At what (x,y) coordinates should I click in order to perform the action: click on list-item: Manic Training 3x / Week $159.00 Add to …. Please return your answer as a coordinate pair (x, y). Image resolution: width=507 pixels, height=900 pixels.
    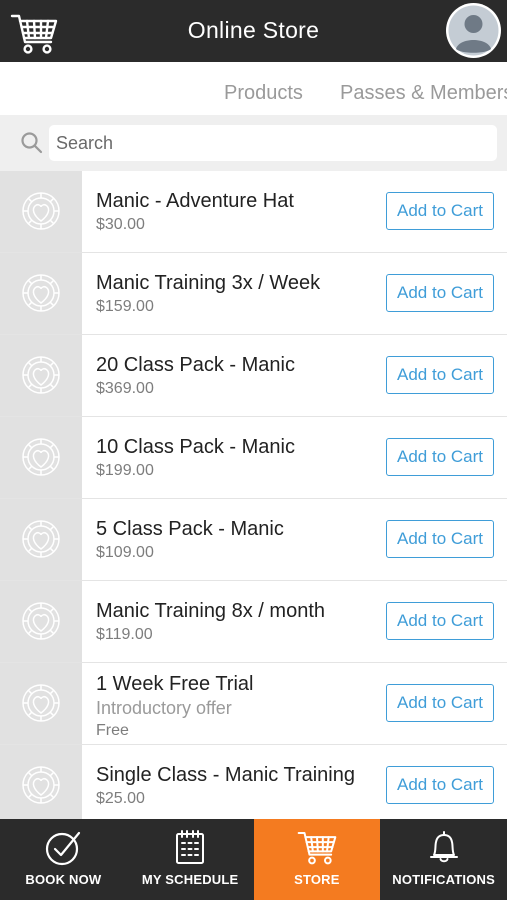
    Looking at the image, I should click on (253, 294).